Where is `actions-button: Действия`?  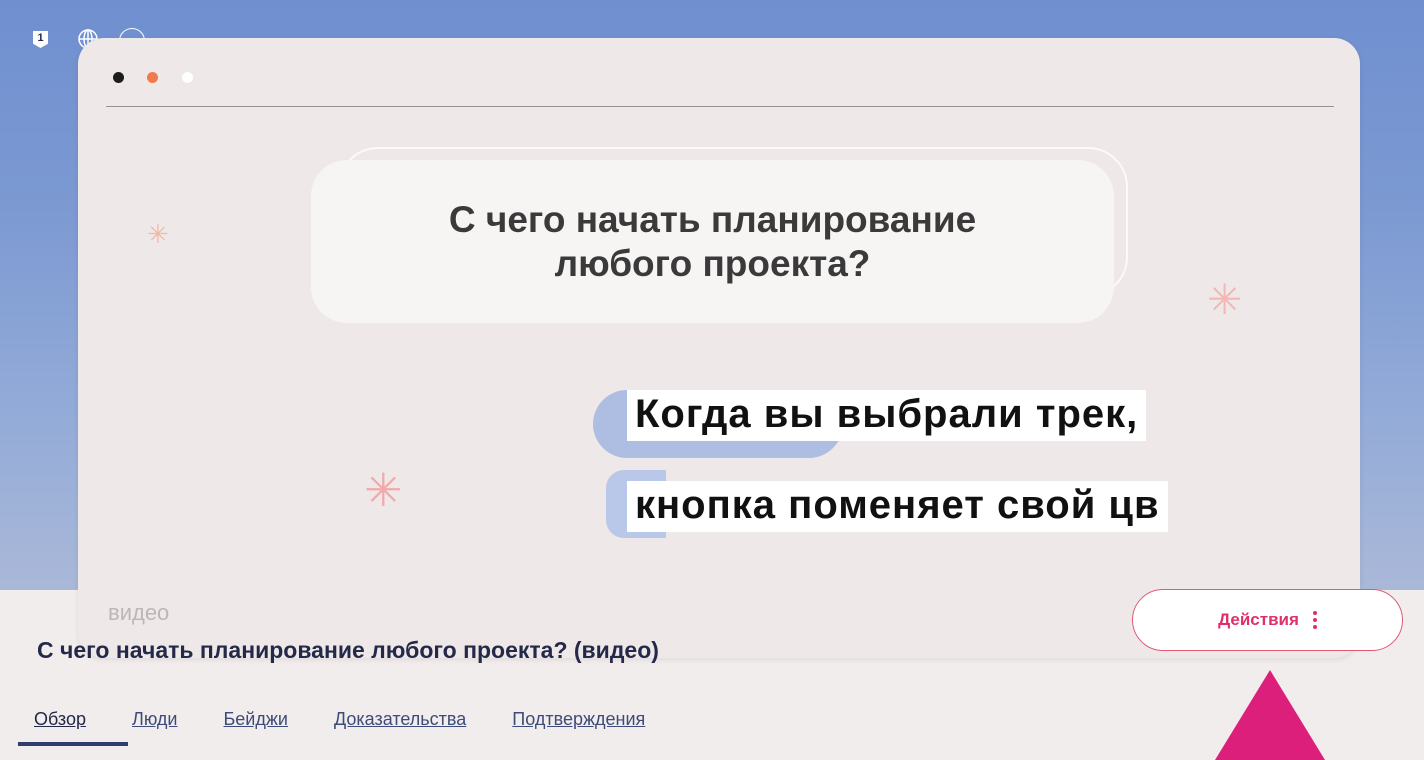
actions-button: Действия is located at coordinates (1267, 620).